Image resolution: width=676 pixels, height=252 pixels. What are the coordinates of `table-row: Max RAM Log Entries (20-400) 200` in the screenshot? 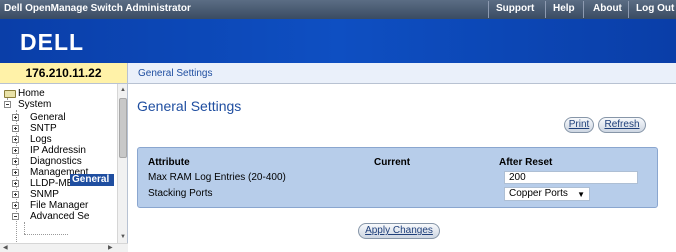 It's located at (398, 177).